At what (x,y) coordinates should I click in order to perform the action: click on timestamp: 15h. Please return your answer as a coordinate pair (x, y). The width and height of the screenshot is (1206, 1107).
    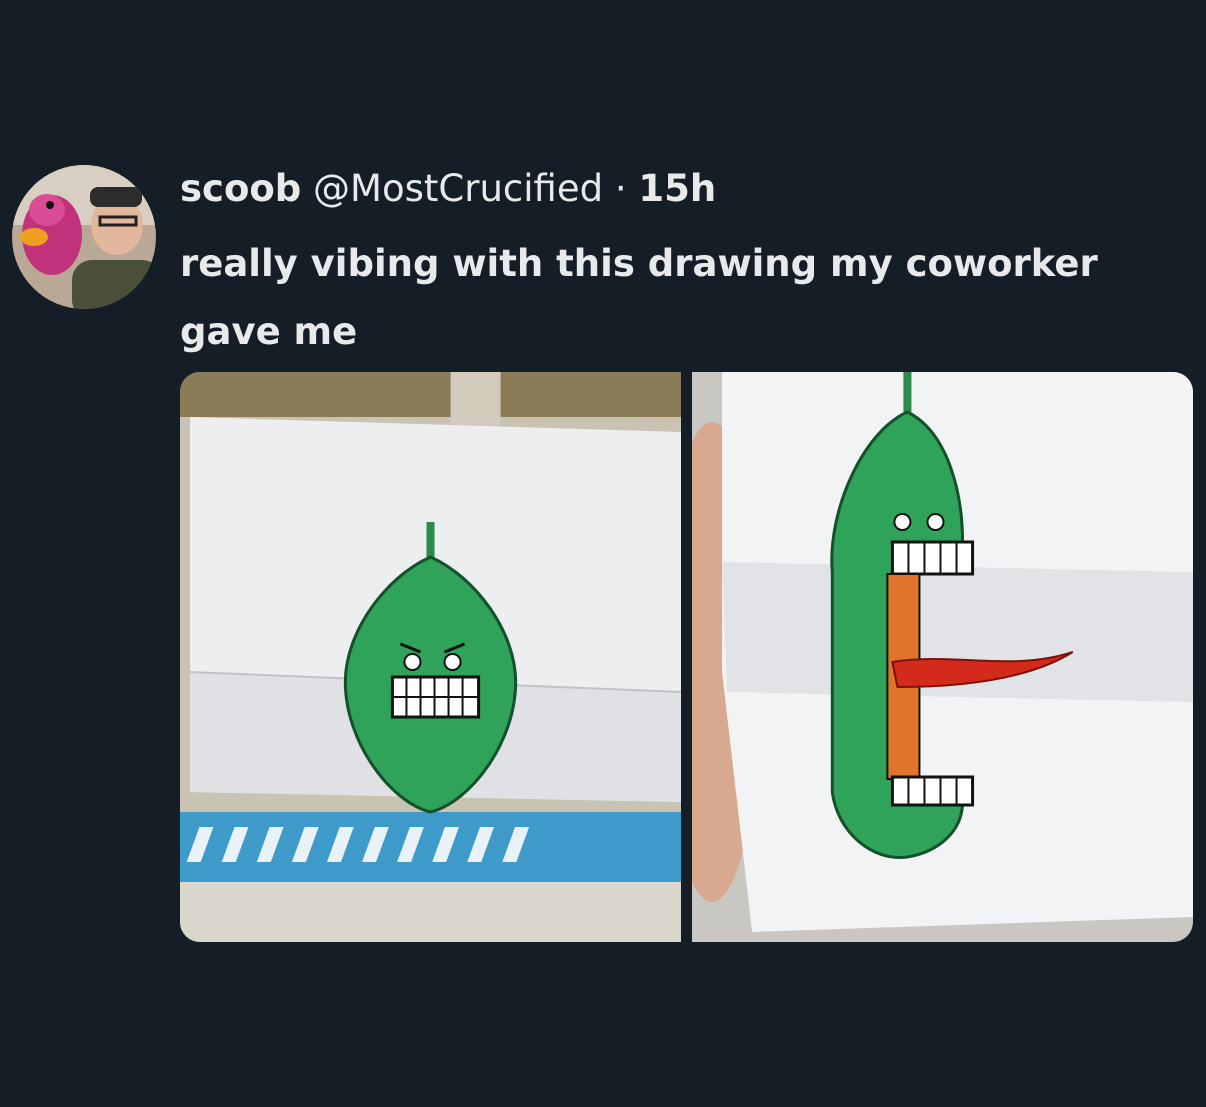
    Looking at the image, I should click on (677, 188).